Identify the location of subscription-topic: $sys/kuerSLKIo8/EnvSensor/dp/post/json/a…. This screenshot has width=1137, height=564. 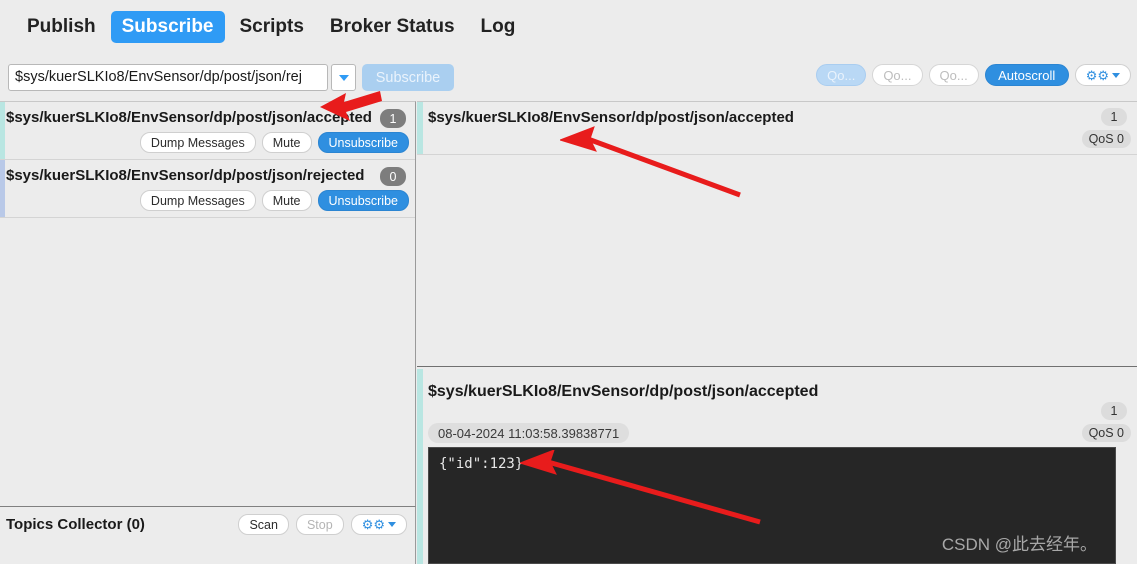
(189, 117).